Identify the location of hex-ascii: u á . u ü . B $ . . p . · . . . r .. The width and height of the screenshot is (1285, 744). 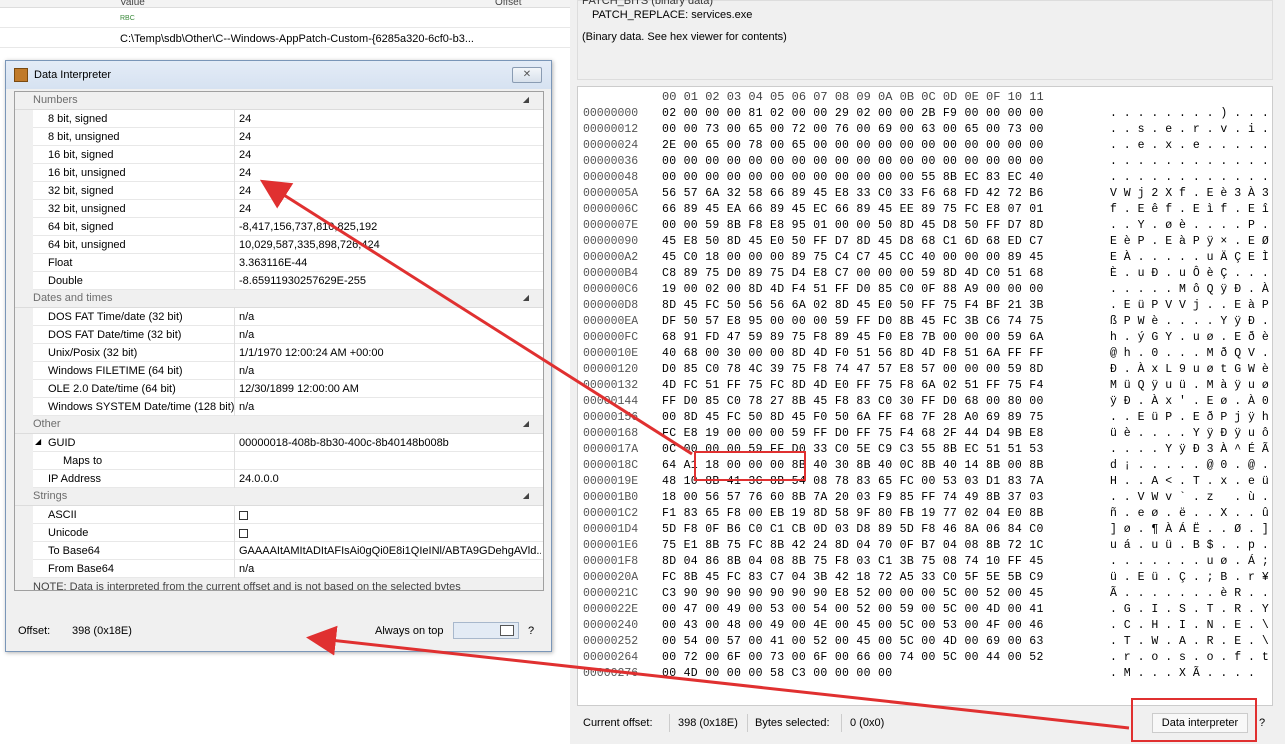
(1191, 545).